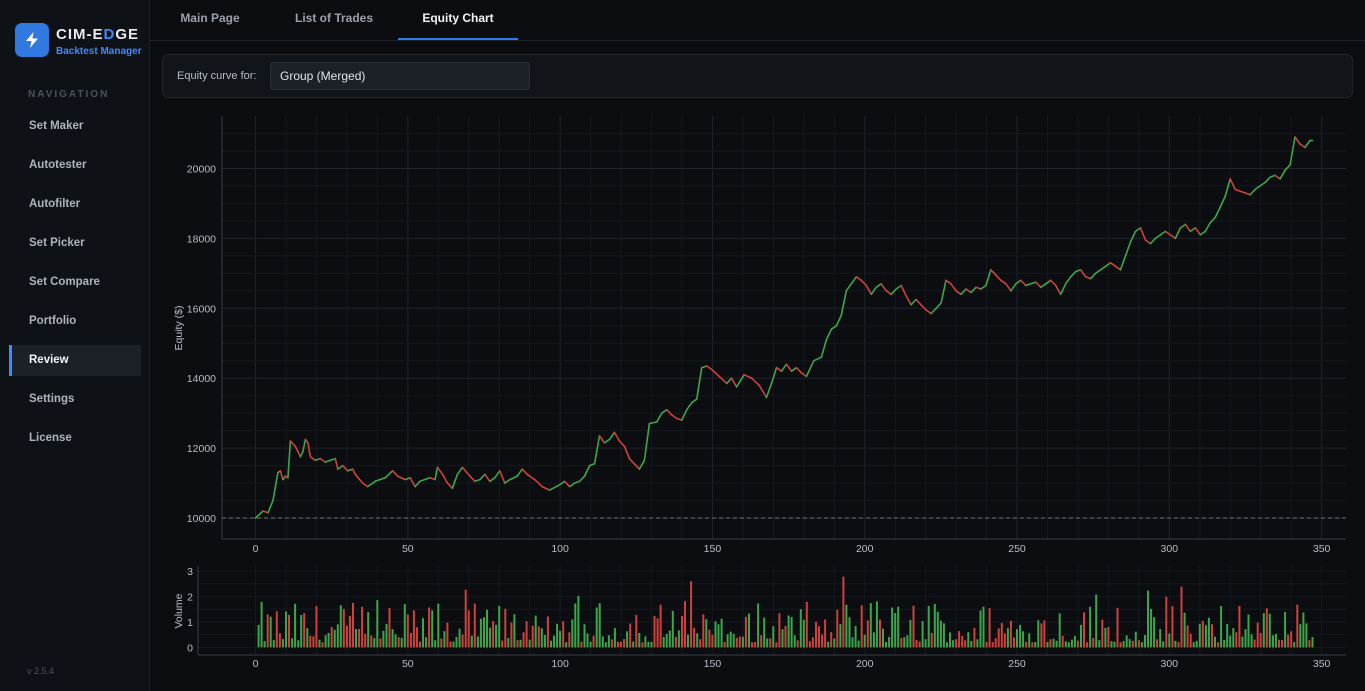 The width and height of the screenshot is (1365, 691). What do you see at coordinates (75, 399) in the screenshot?
I see `sidebar-item-settings: Settings` at bounding box center [75, 399].